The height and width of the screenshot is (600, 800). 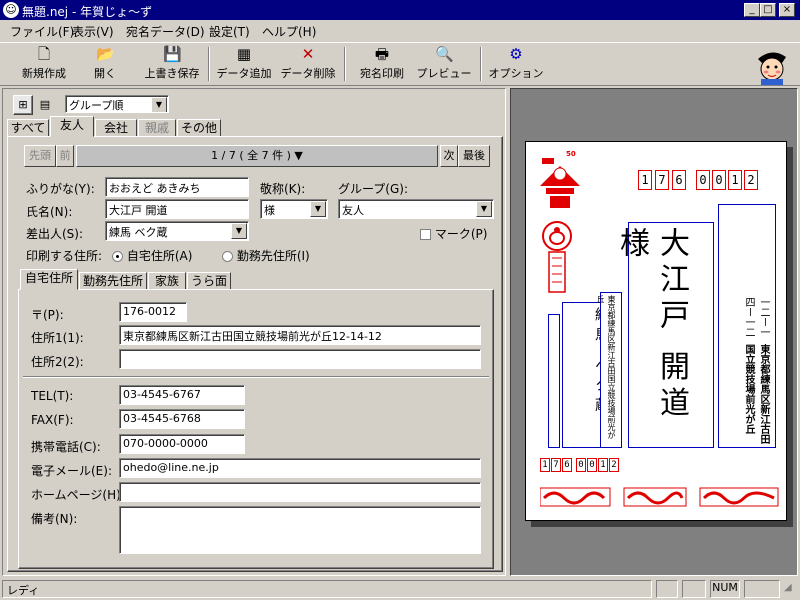 What do you see at coordinates (40, 156) in the screenshot?
I see `first-record-button: 先頭` at bounding box center [40, 156].